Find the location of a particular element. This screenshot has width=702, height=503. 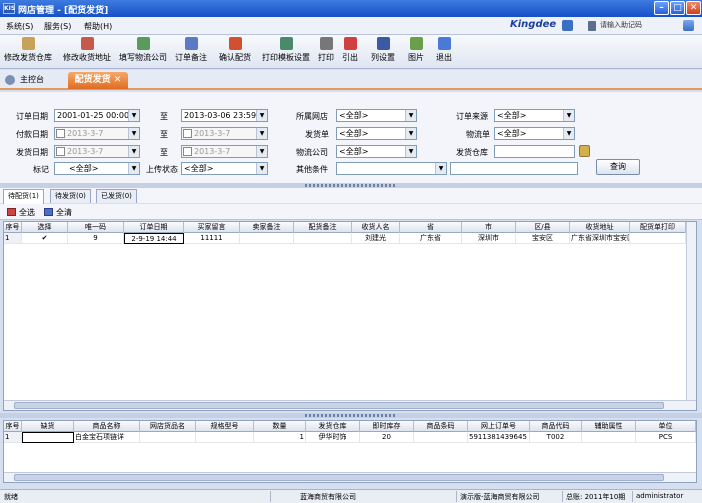

column-header: 区/县 is located at coordinates (543, 227).